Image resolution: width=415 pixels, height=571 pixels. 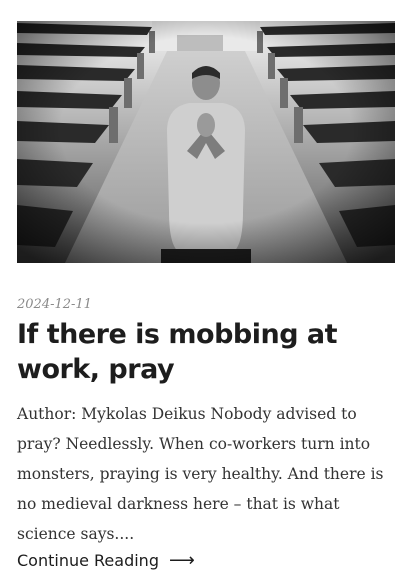 I want to click on continue-reading-link: Continue Reading ⟶, so click(x=106, y=560).